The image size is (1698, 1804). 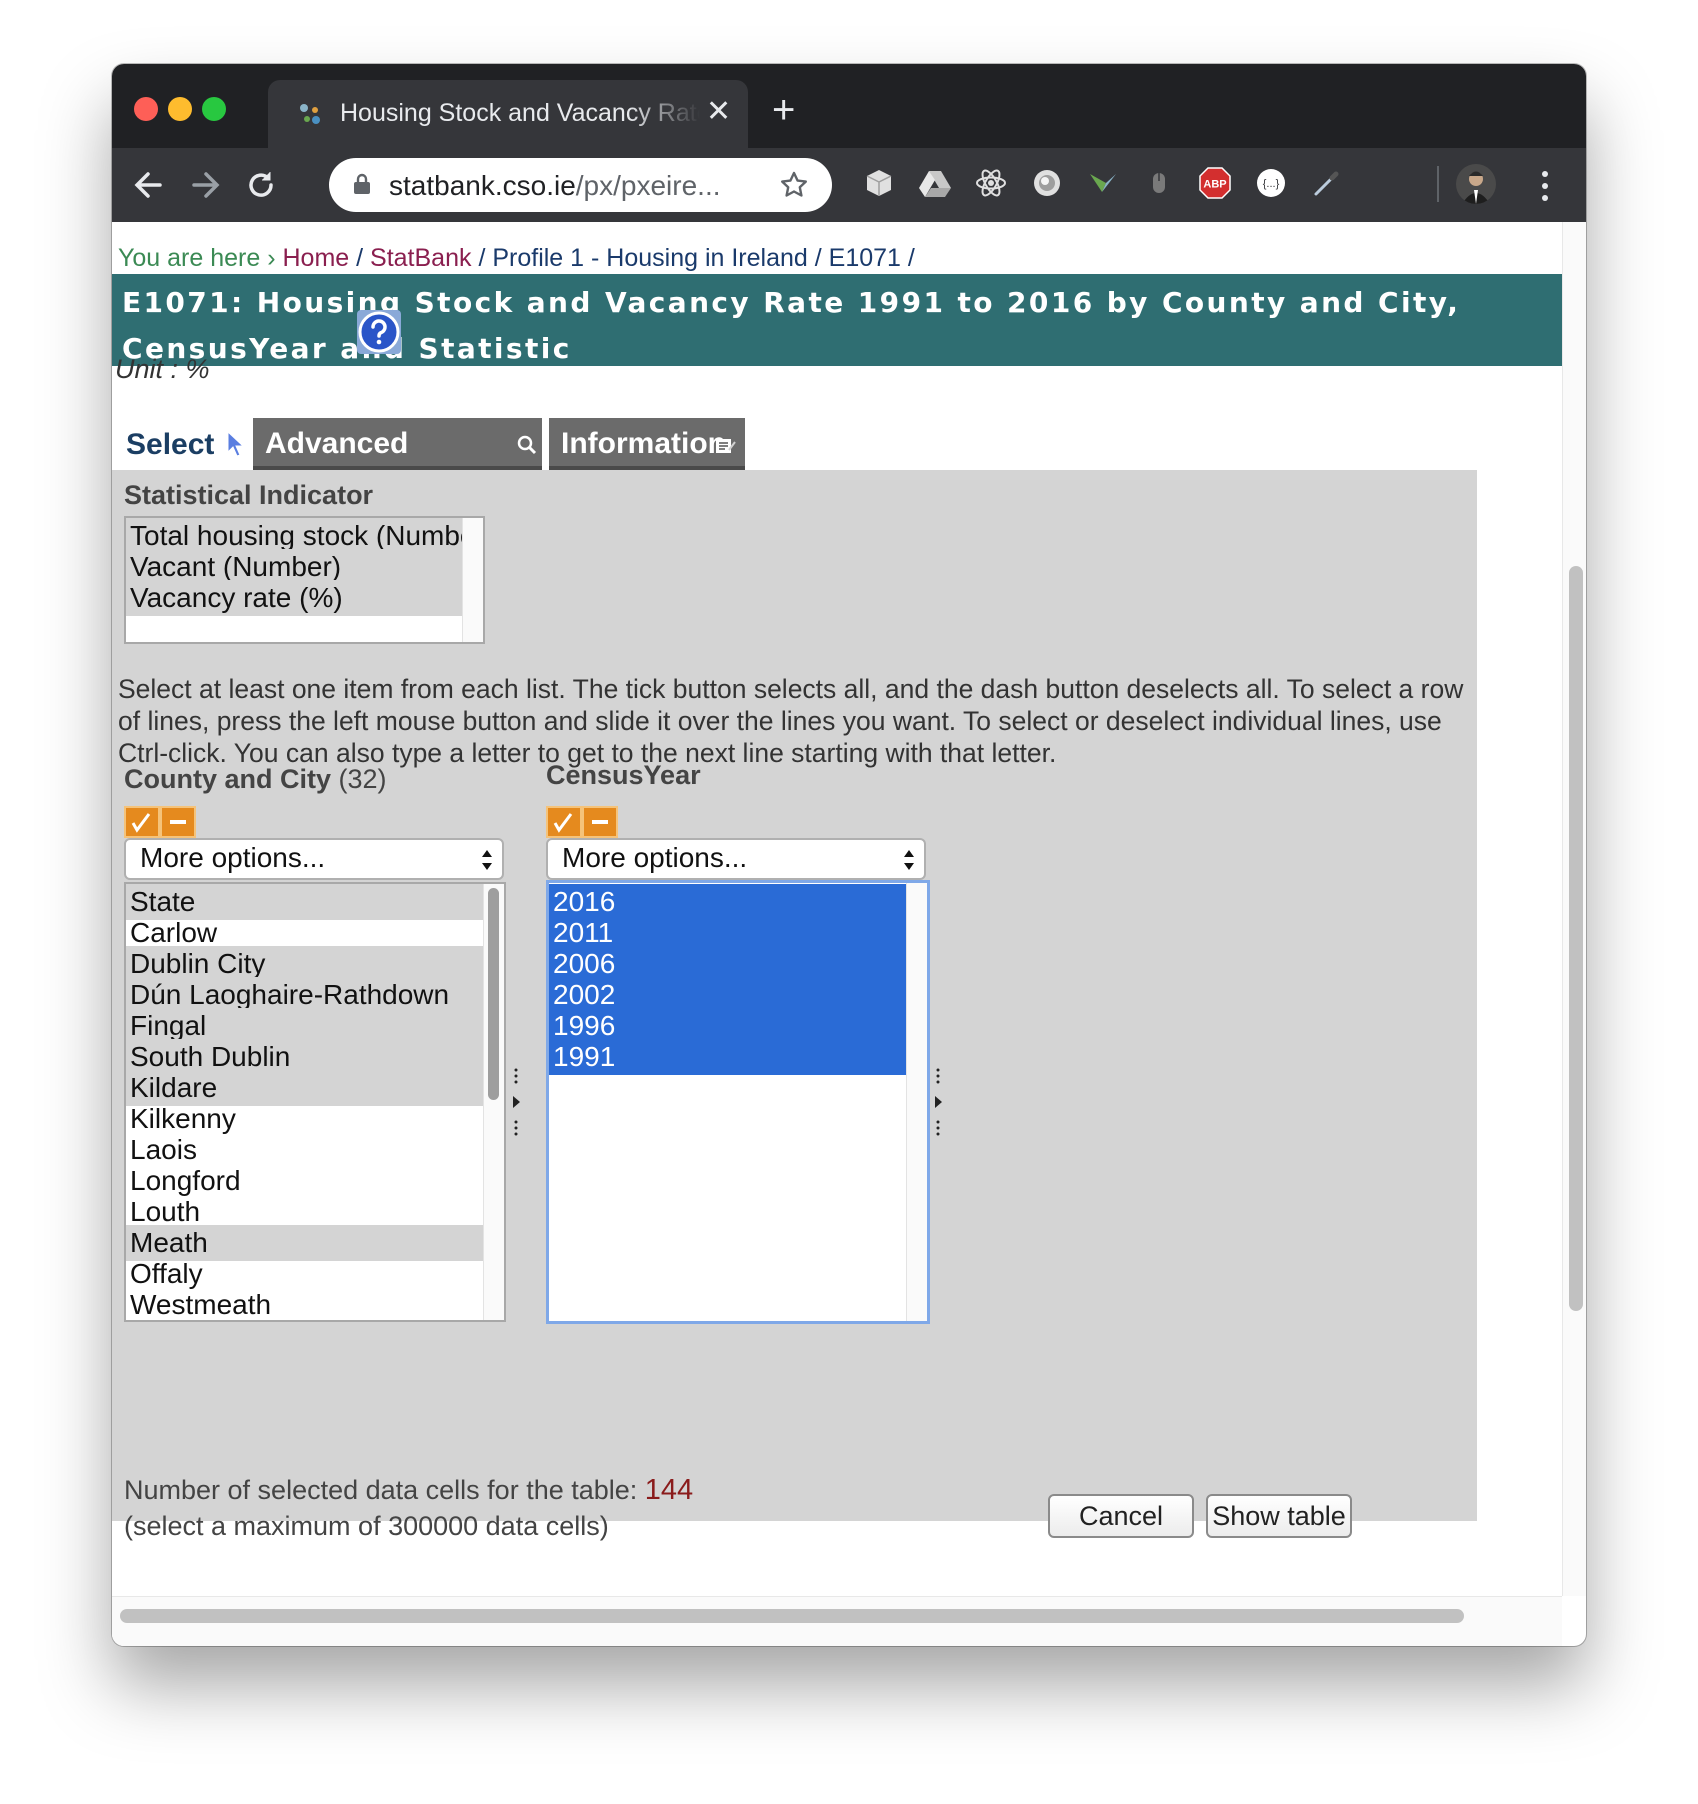 What do you see at coordinates (916, 1102) in the screenshot?
I see `census-scrollbar` at bounding box center [916, 1102].